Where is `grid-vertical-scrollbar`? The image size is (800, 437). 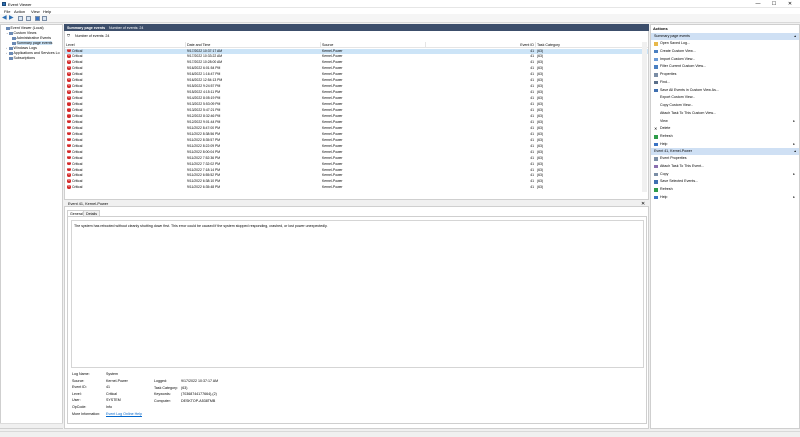 grid-vertical-scrollbar is located at coordinates (644, 117).